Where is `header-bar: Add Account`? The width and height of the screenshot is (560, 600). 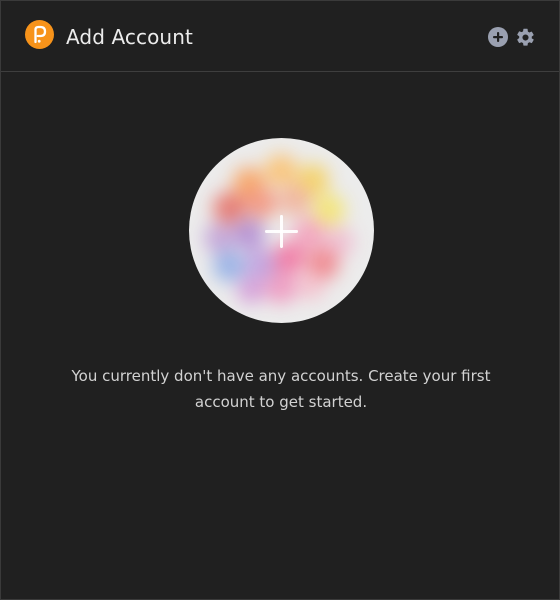 header-bar: Add Account is located at coordinates (280, 36).